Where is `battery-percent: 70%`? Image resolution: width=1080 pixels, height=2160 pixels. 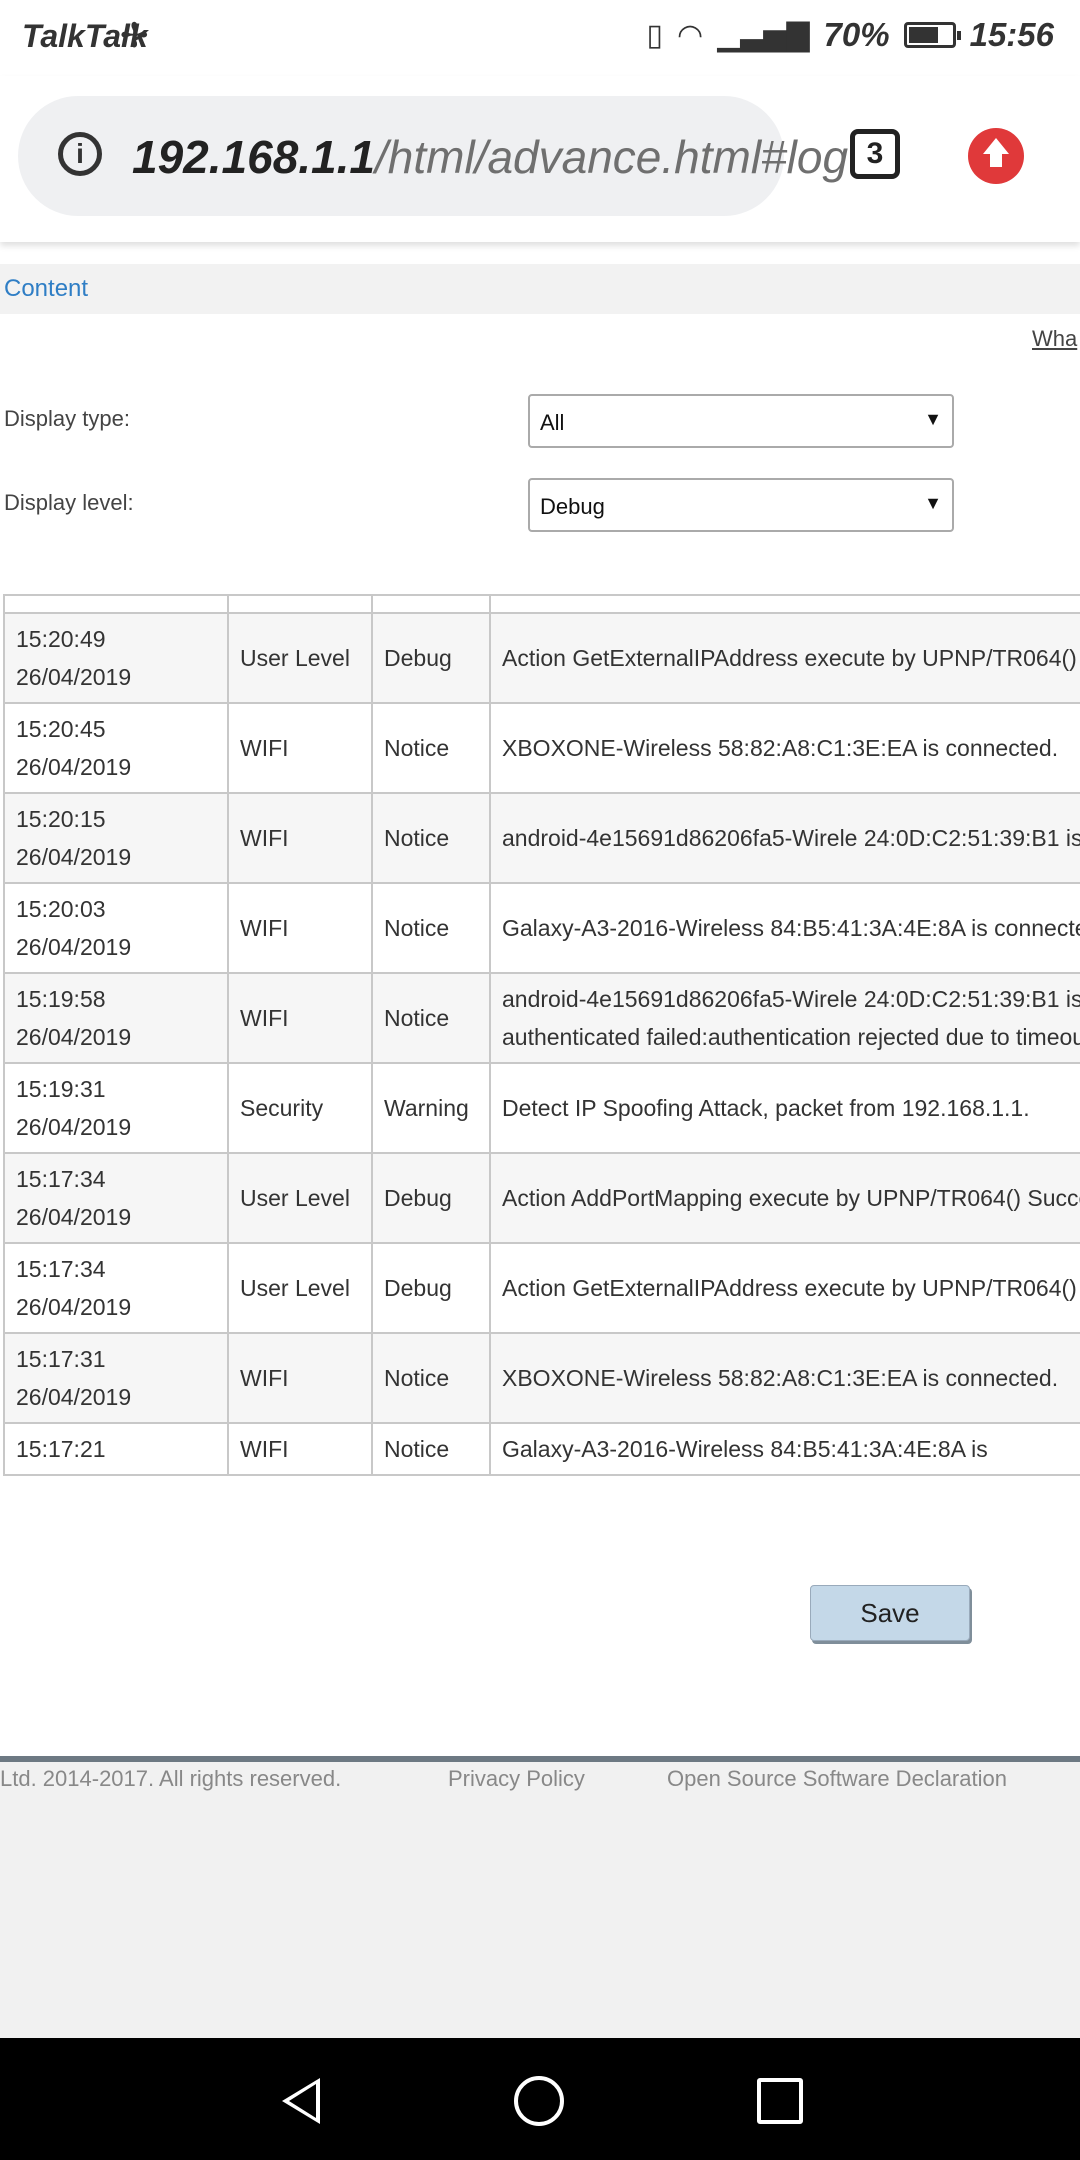
battery-percent: 70% is located at coordinates (856, 34).